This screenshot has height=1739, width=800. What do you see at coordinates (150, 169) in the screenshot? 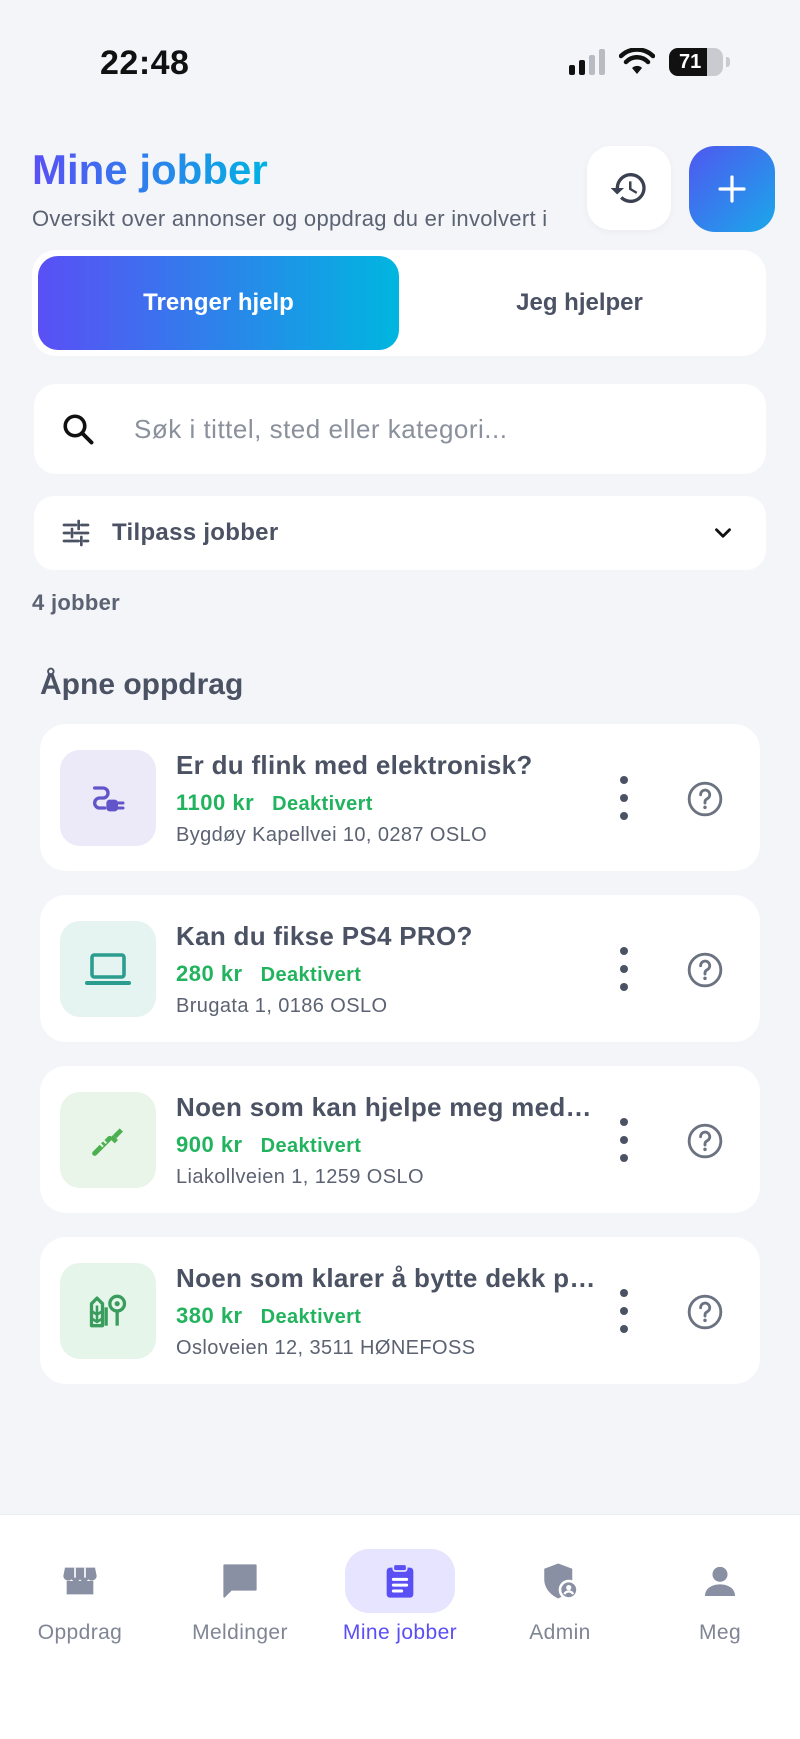
I see `page-title: Mine jobber` at bounding box center [150, 169].